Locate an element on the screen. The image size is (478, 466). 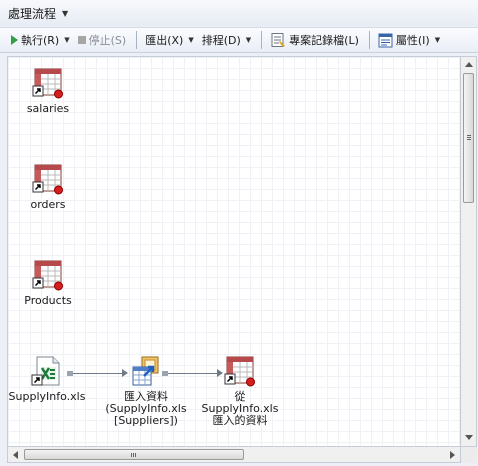
import-data-icon is located at coordinates (146, 371).